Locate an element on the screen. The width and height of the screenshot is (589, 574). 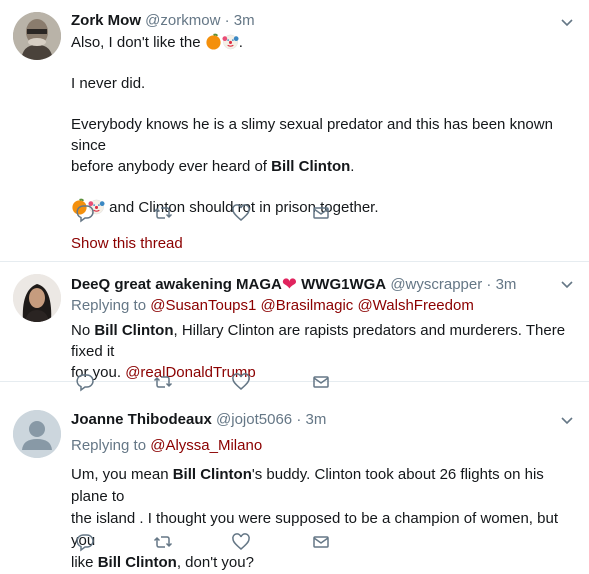
tweet-line: like Bill Clinton, don't you? is located at coordinates (323, 563).